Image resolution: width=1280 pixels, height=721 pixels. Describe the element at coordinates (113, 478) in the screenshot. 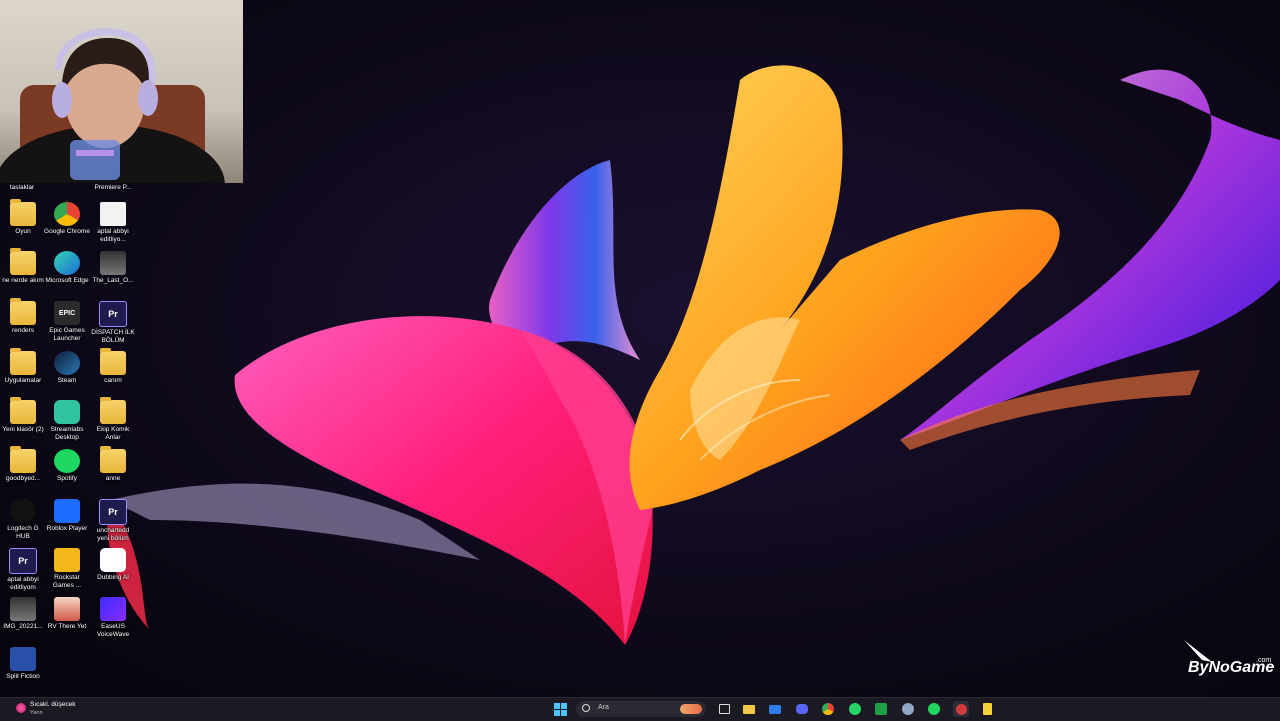

I see `desktop-icon-label: anne` at that location.